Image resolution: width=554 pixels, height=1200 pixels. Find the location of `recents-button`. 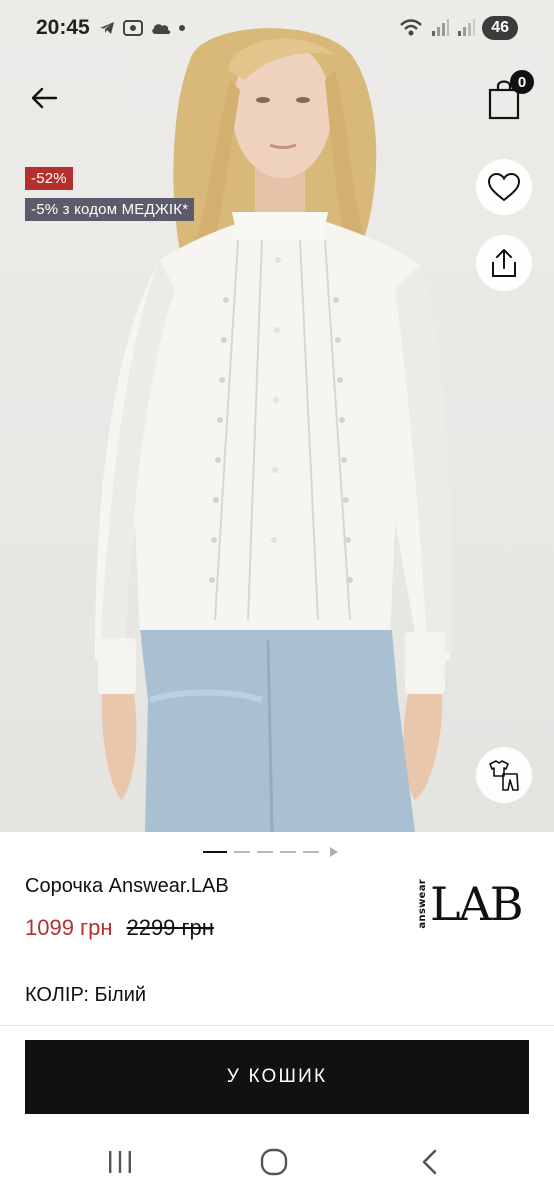

recents-button is located at coordinates (120, 1162).